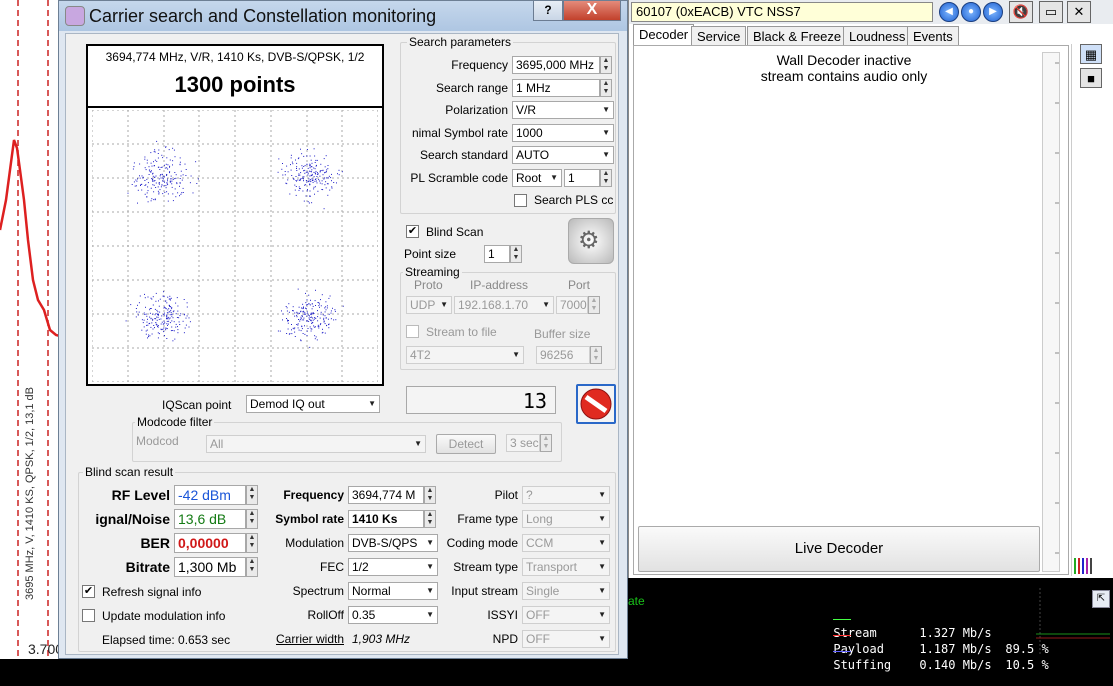 The width and height of the screenshot is (1113, 686). Describe the element at coordinates (844, 60) in the screenshot. I see `wall-decoder-line1: Wall Decoder inactive` at that location.